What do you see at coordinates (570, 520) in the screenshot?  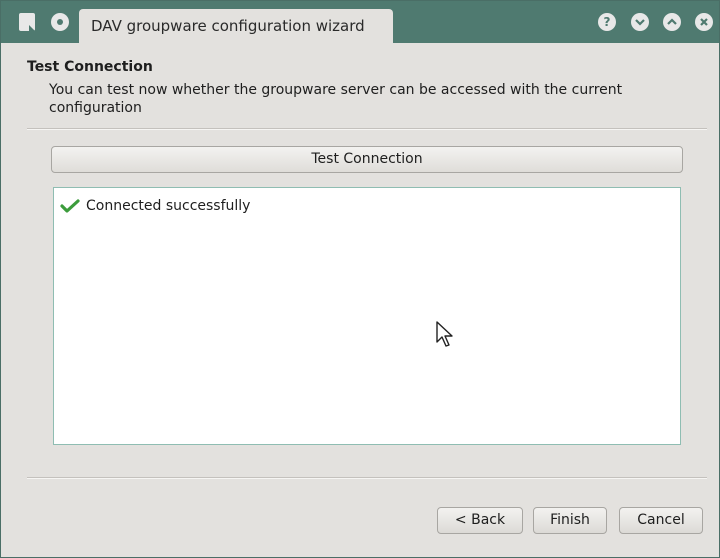 I see `finish-button: Finish` at bounding box center [570, 520].